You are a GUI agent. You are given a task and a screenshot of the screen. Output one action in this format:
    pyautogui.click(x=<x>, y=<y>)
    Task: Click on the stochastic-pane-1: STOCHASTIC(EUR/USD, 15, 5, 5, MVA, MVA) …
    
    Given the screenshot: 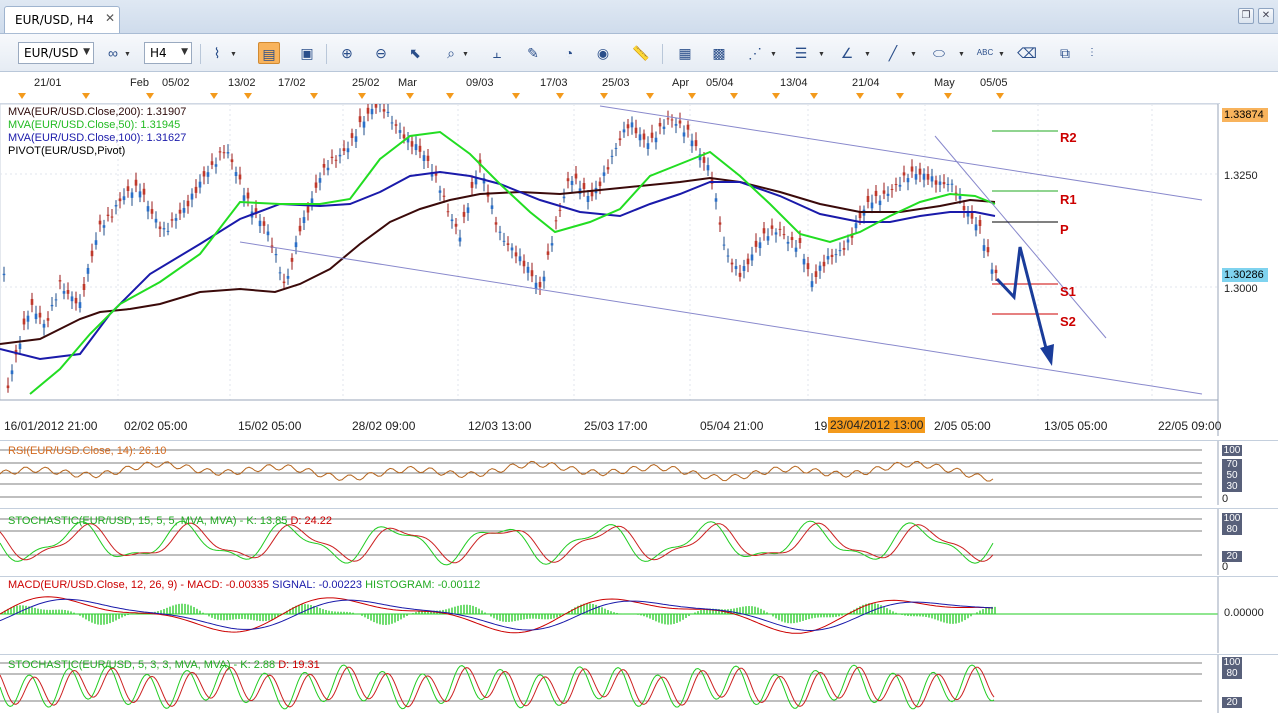 What is the action you would take?
    pyautogui.click(x=639, y=541)
    